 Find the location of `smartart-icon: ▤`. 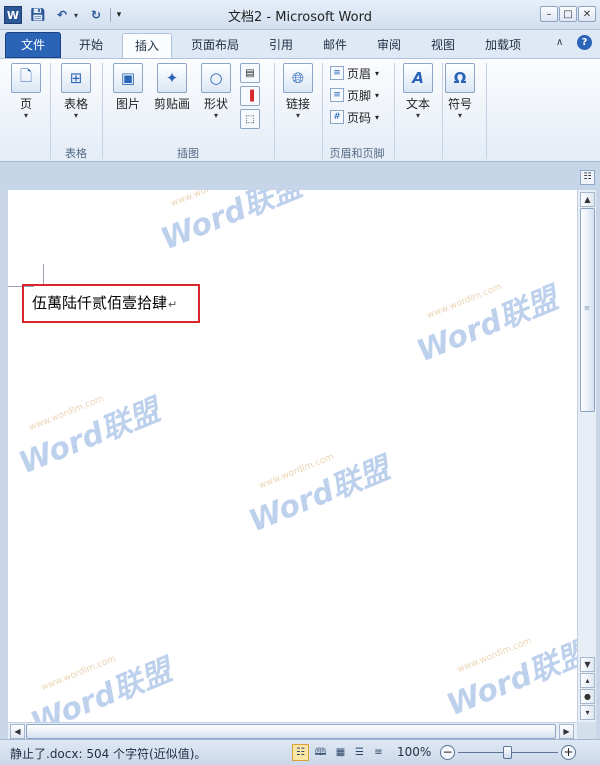

smartart-icon: ▤ is located at coordinates (250, 73).